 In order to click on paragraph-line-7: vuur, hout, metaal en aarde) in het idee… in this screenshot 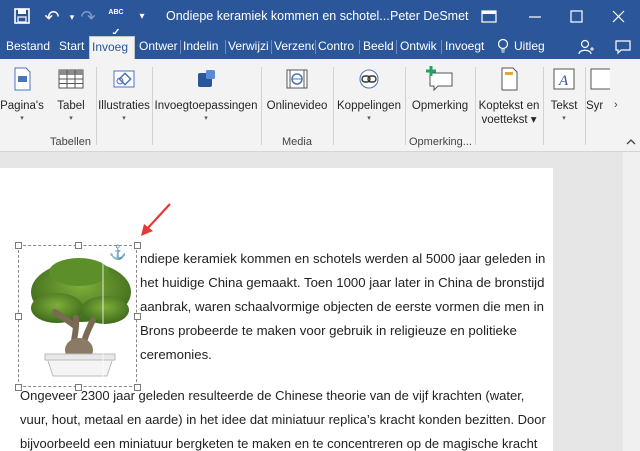, I will do `click(283, 419)`.